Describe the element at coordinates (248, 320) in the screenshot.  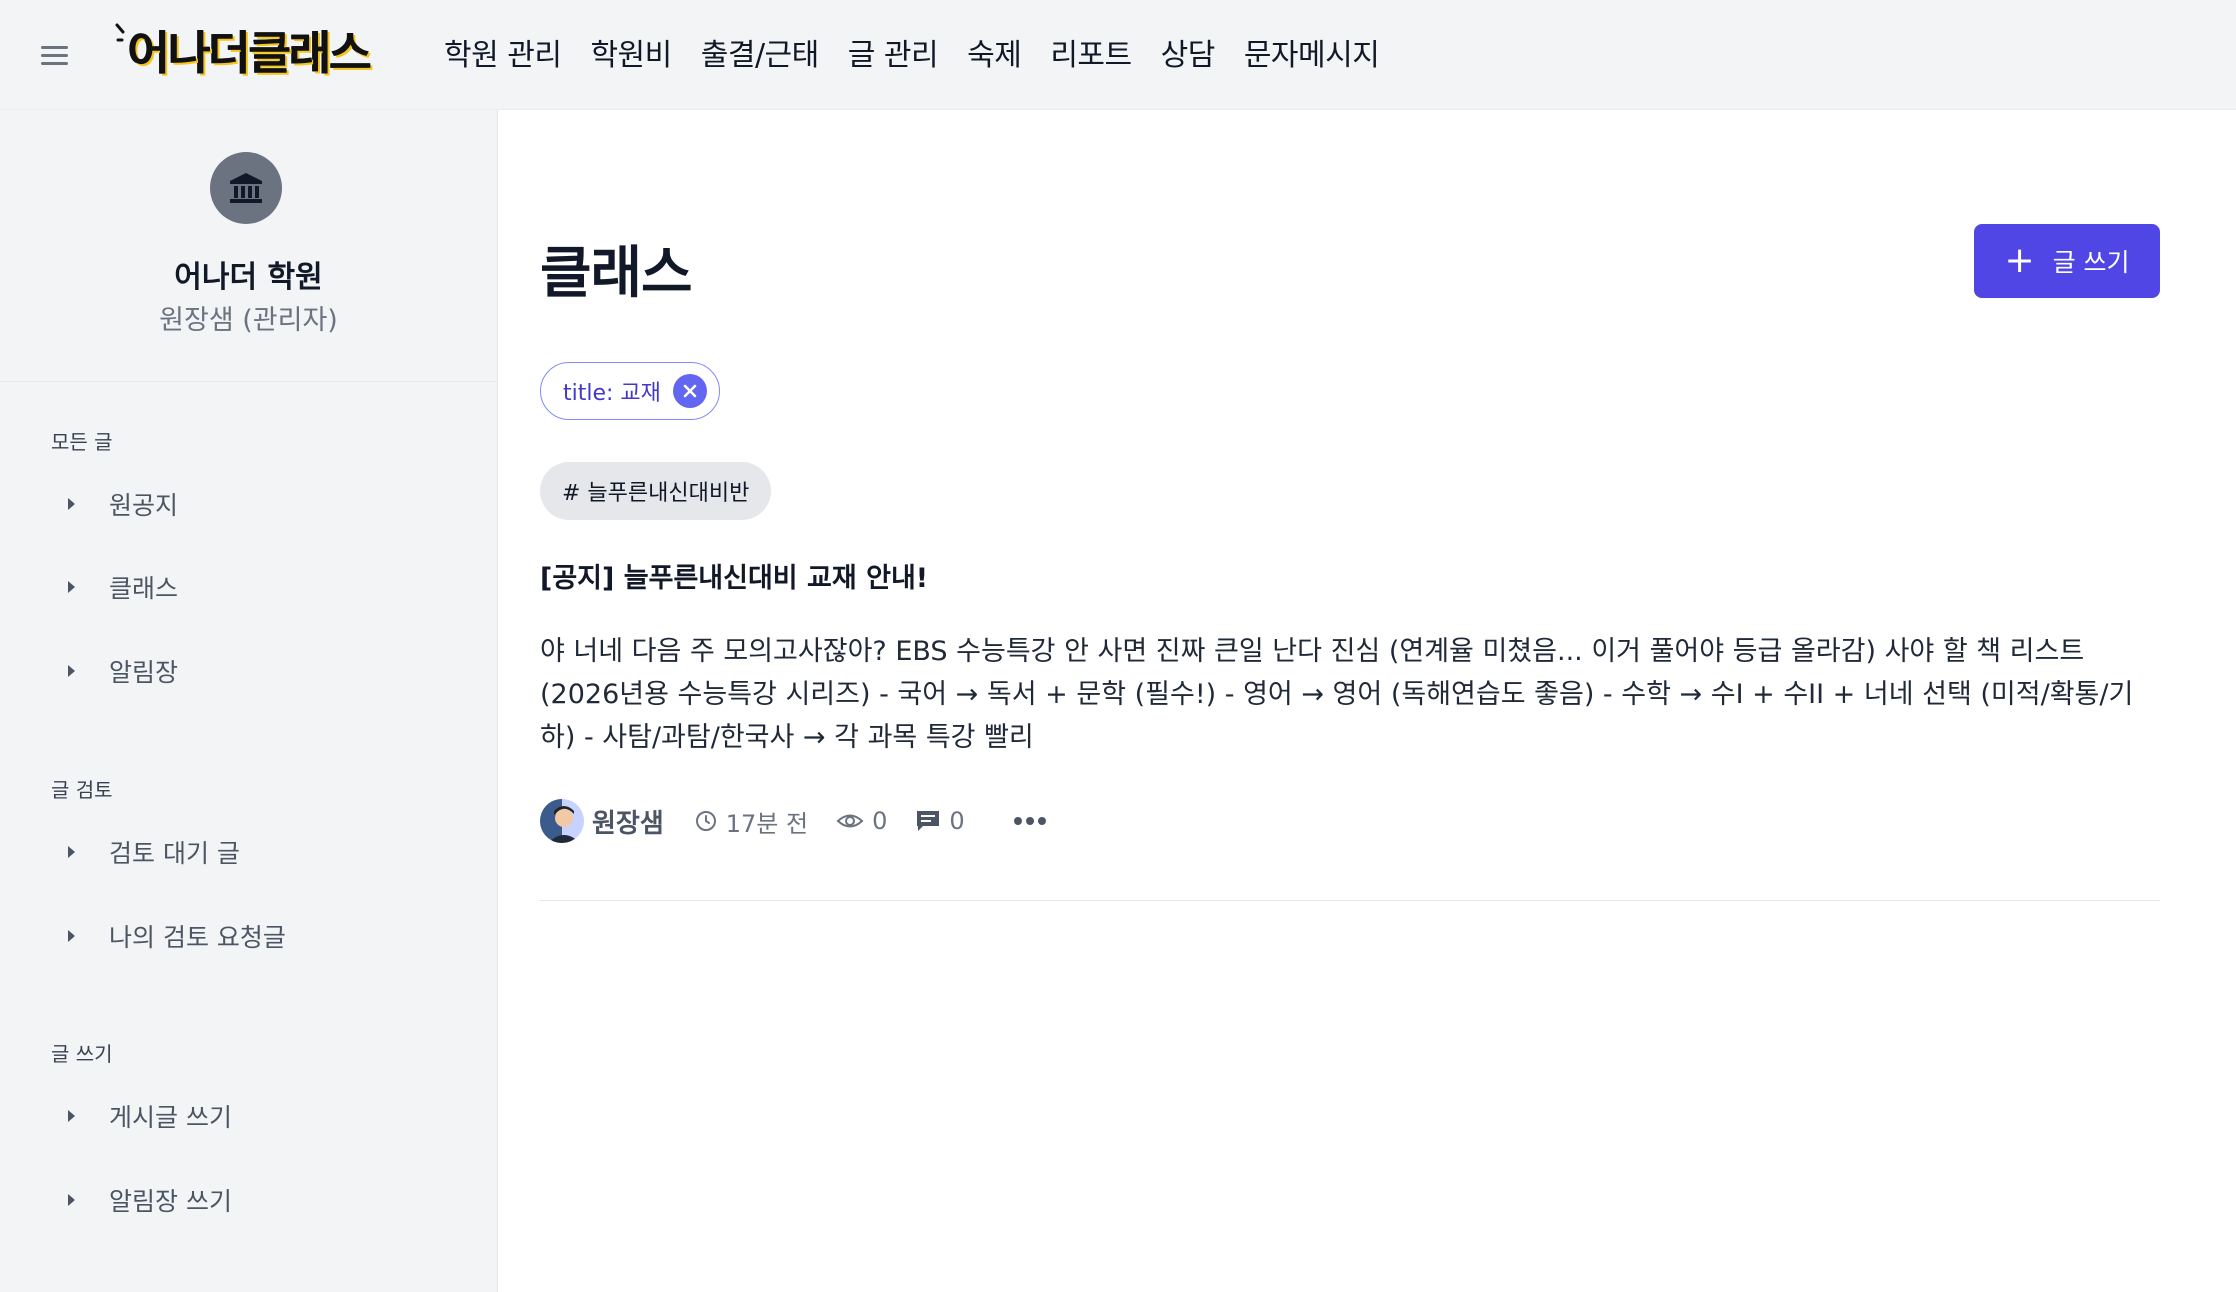
I see `org-role: 원장샘 (관리자)` at that location.